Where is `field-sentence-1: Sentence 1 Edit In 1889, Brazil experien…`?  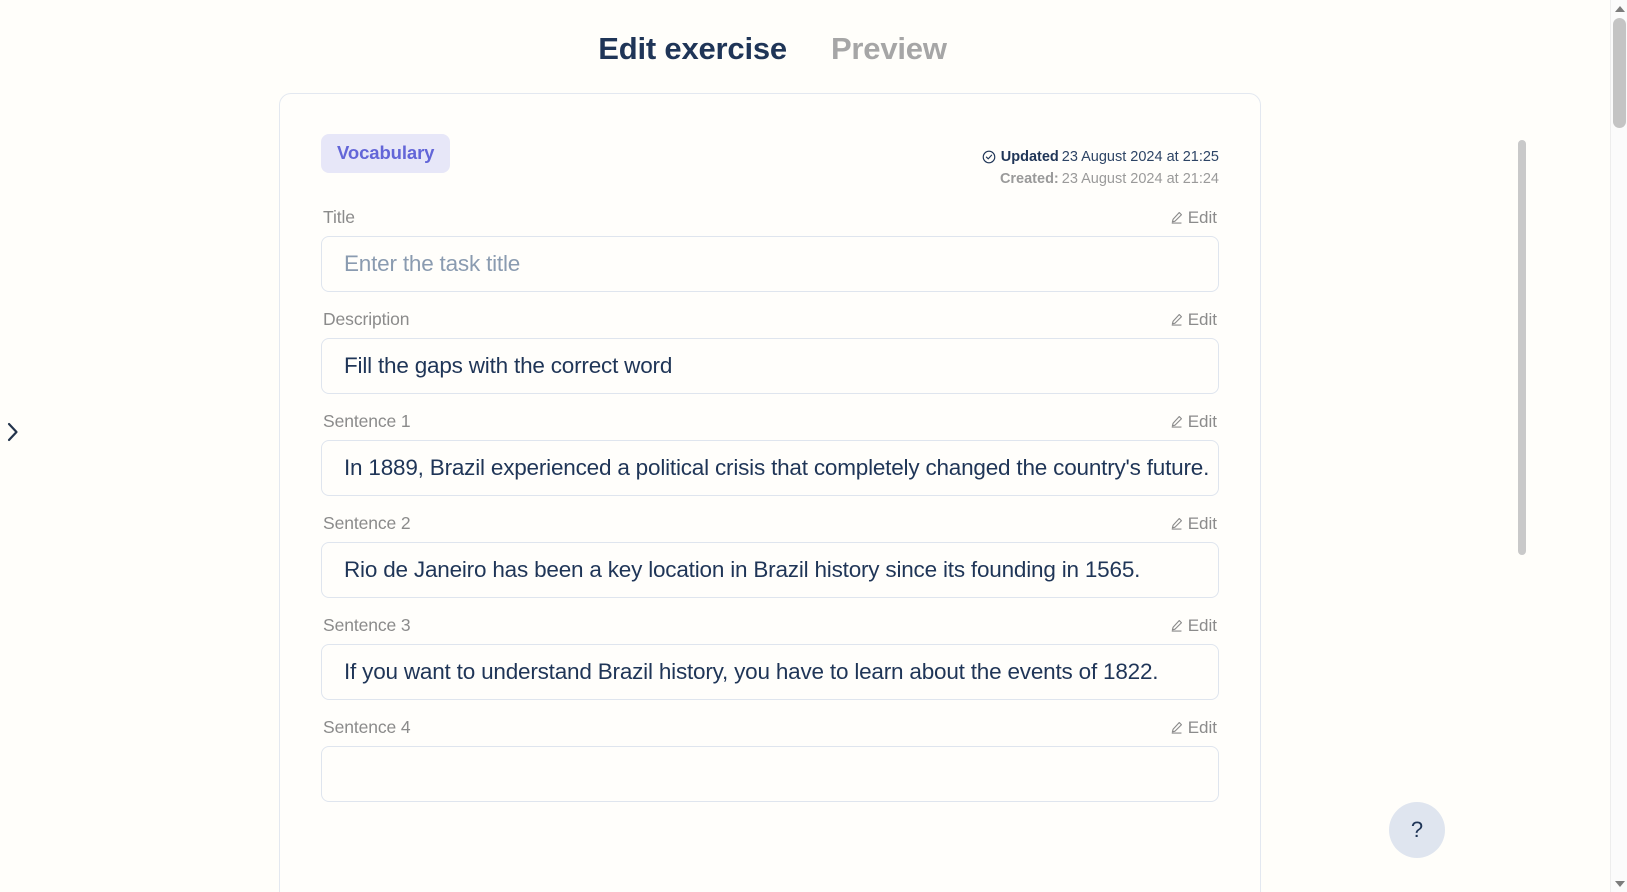 field-sentence-1: Sentence 1 Edit In 1889, Brazil experien… is located at coordinates (770, 453).